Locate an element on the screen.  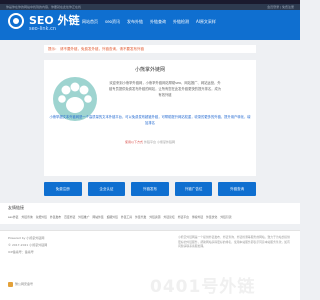
query-button: 外链查询 is located at coordinates (237, 189).